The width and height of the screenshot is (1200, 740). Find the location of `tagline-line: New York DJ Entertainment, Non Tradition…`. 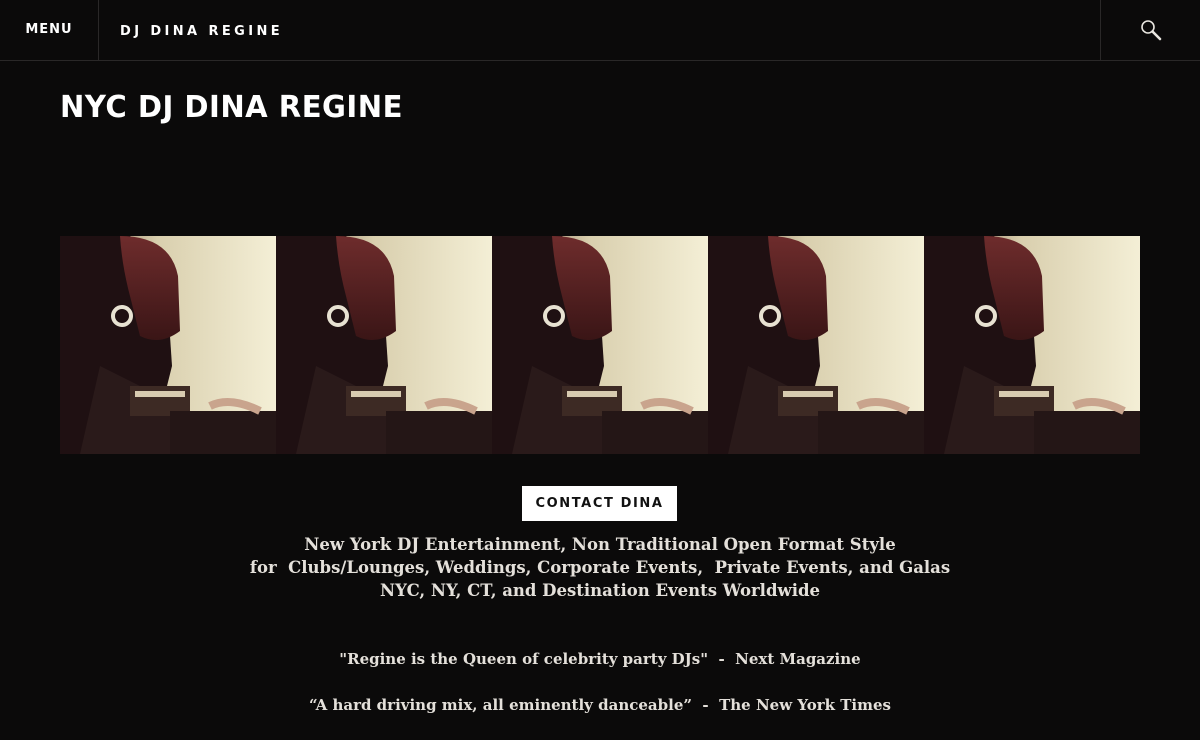

tagline-line: New York DJ Entertainment, Non Tradition… is located at coordinates (600, 544).